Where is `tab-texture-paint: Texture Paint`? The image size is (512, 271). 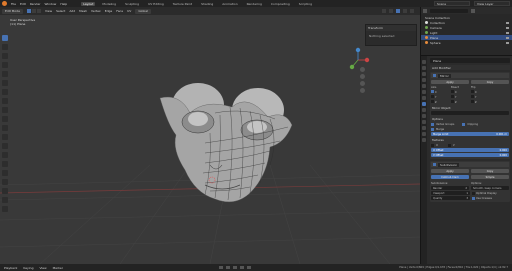
tab-texture-paint: Texture Paint is located at coordinates (182, 4).